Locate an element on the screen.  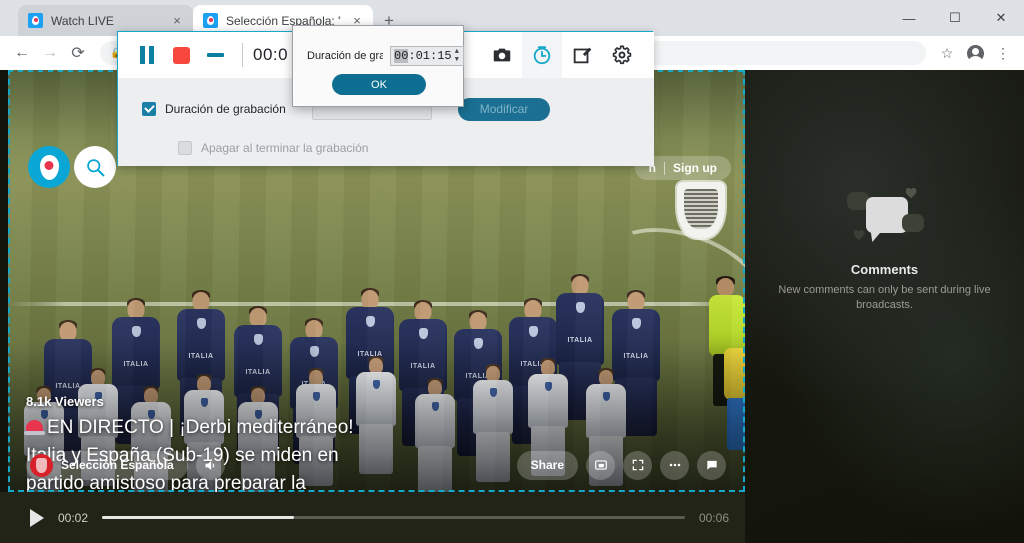
pip-button is located at coordinates (600, 465).